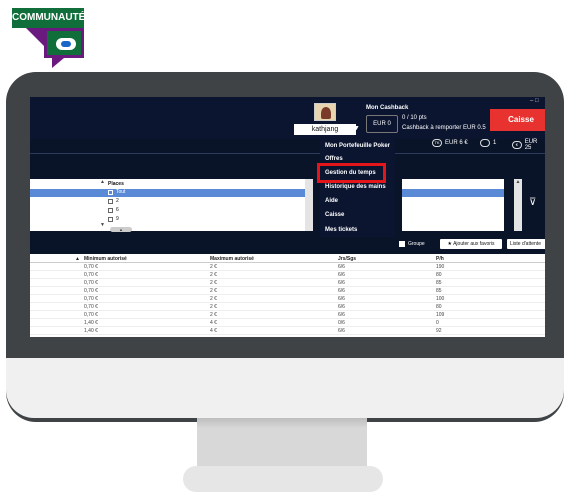 This screenshot has width=570, height=500. What do you see at coordinates (325, 129) in the screenshot?
I see `username: kathjang` at bounding box center [325, 129].